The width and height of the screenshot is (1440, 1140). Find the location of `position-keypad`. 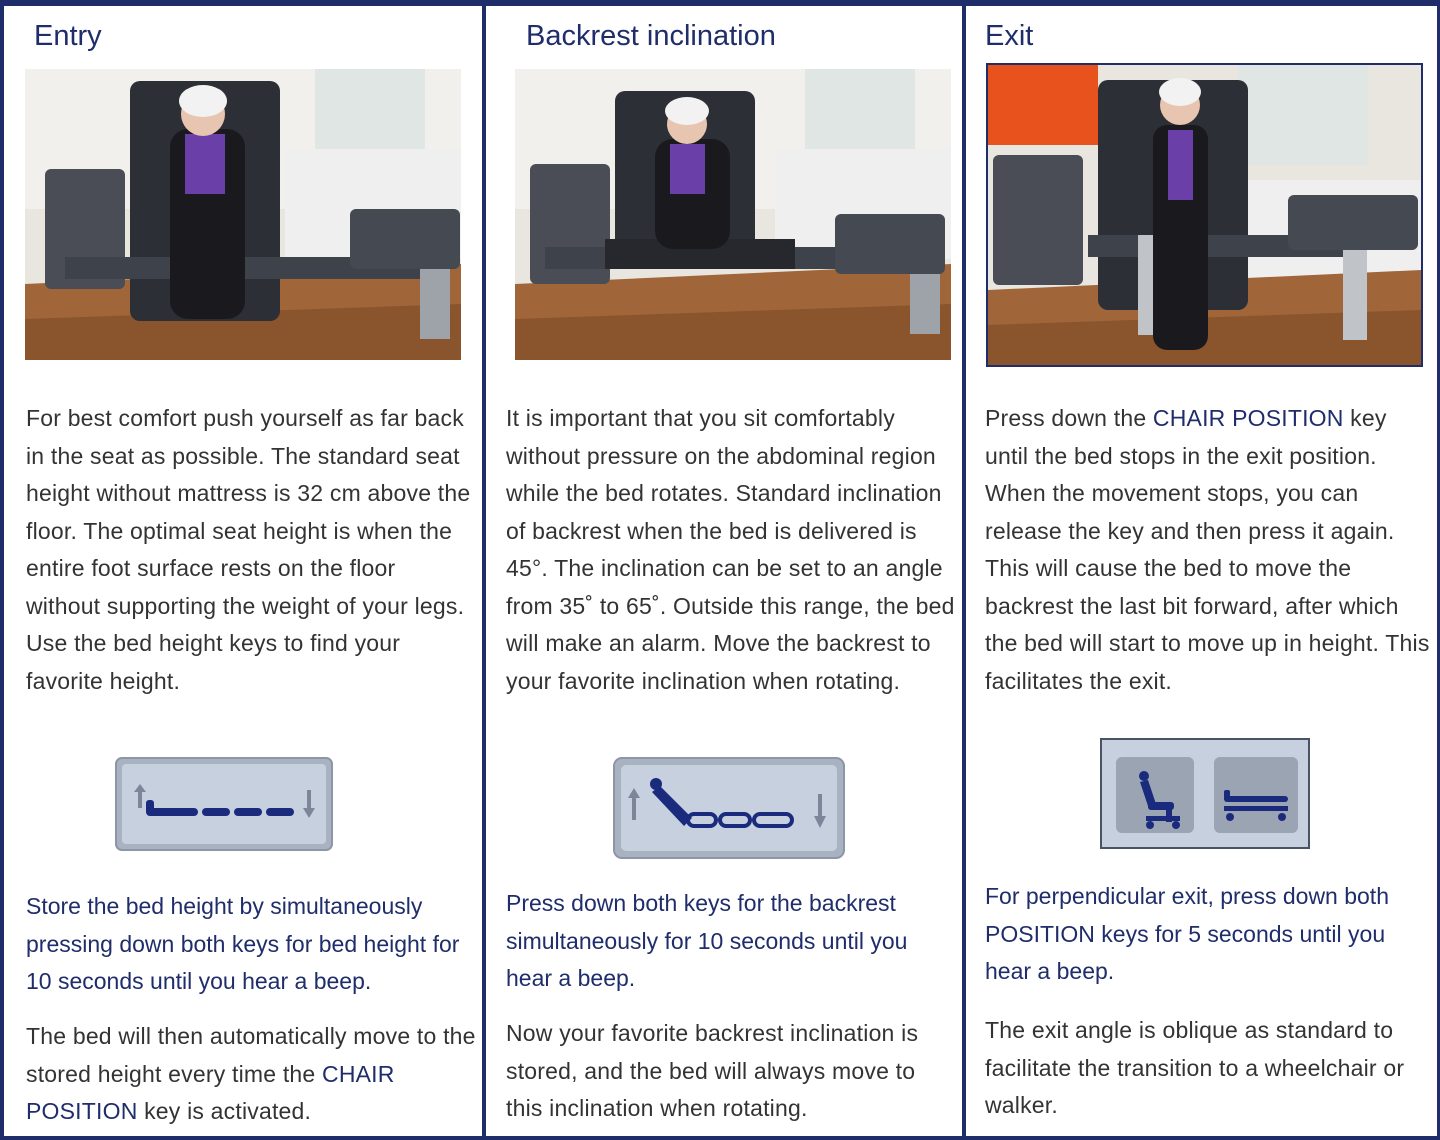

position-keypad is located at coordinates (1205, 793).